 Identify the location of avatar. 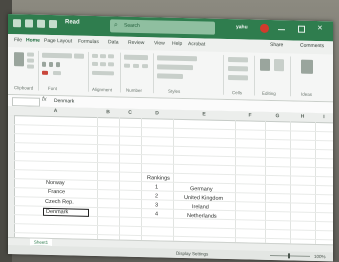
(264, 28).